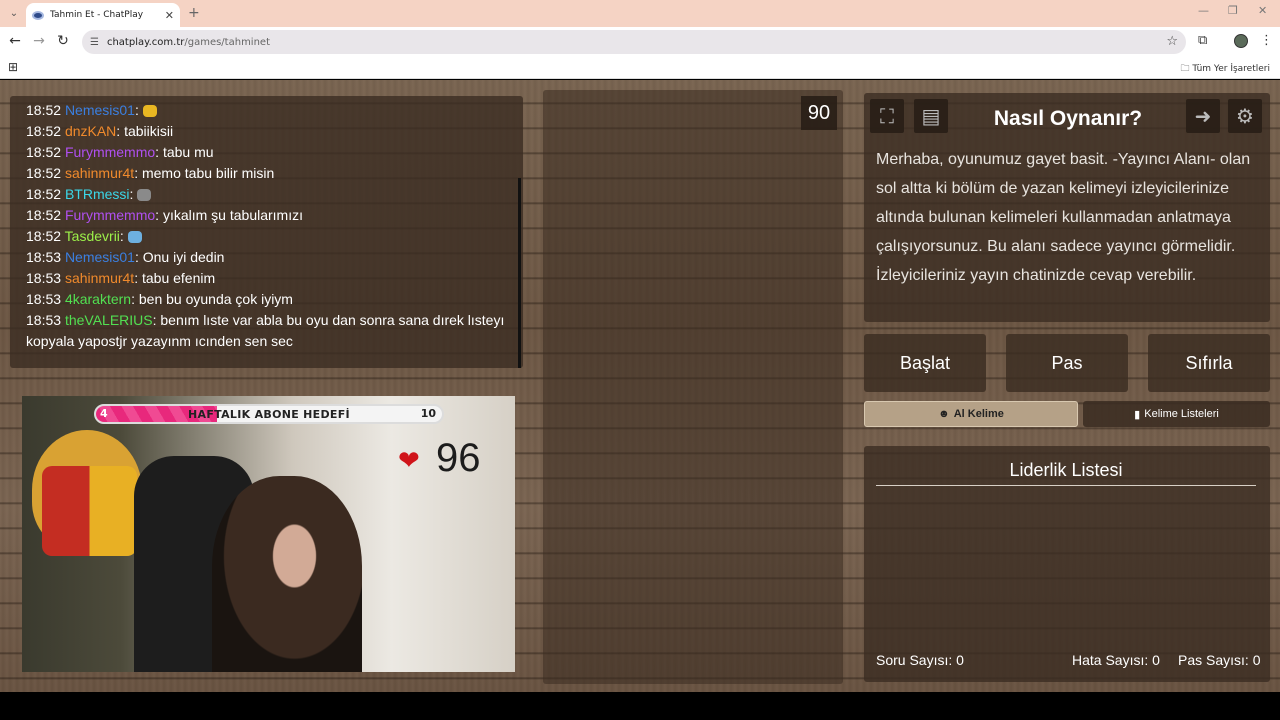 This screenshot has width=1280, height=720. I want to click on browser-tab: Tahmin Et - ChatPlay ✕, so click(103, 15).